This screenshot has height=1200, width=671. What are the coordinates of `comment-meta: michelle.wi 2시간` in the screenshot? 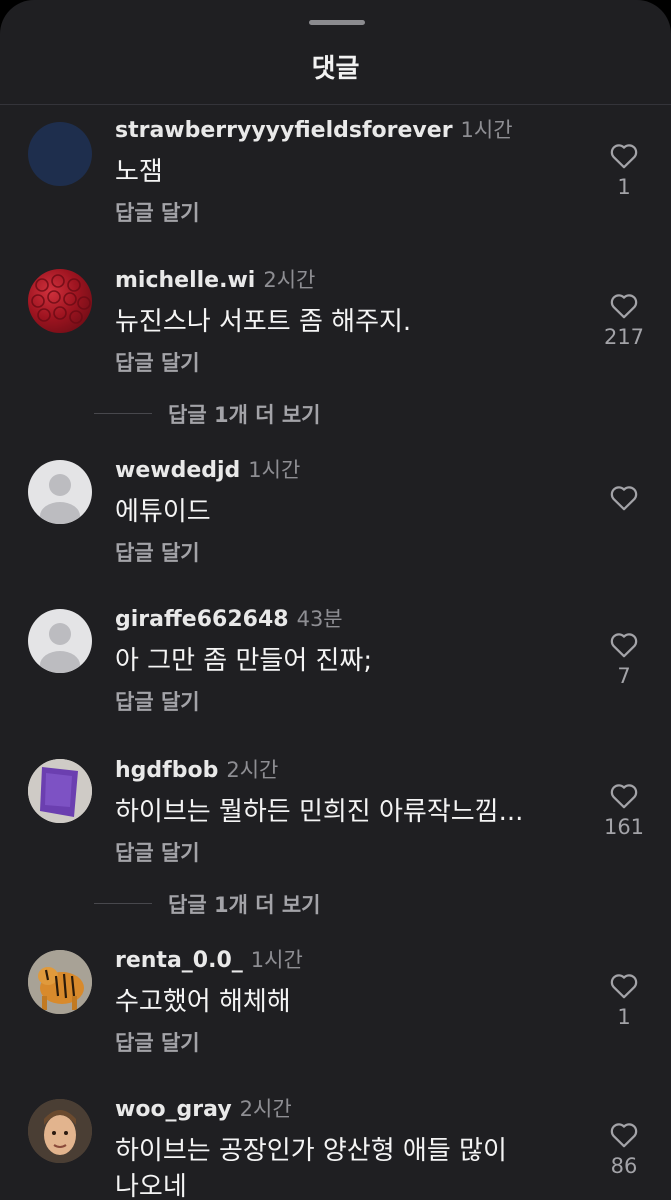 It's located at (215, 280).